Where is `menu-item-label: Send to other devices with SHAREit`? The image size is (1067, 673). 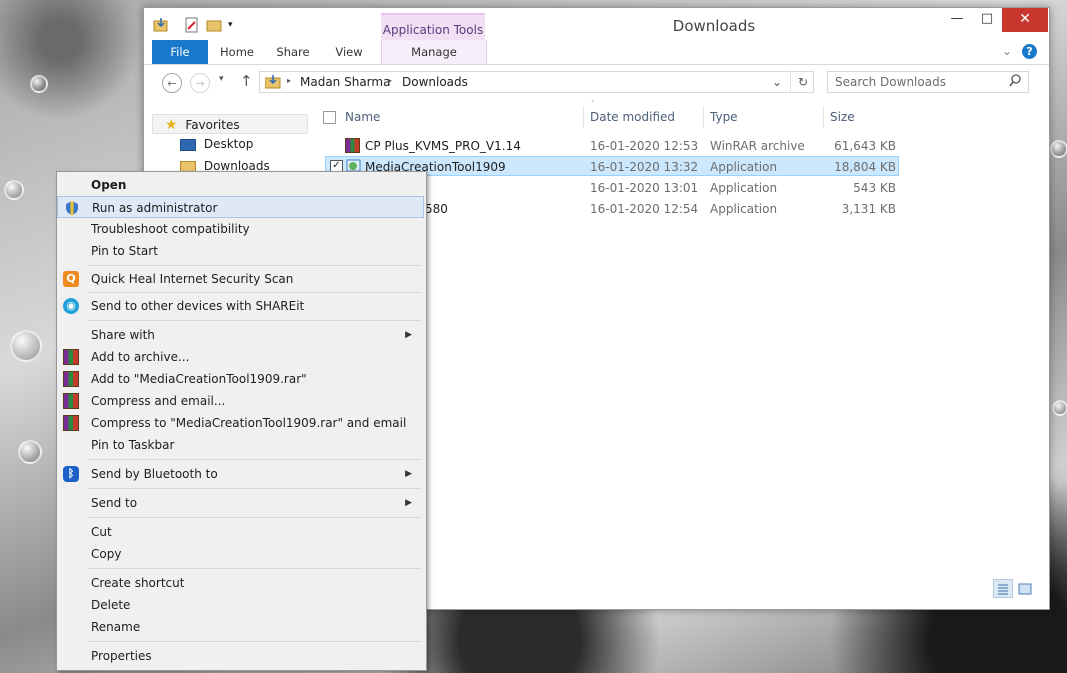
menu-item-label: Send to other devices with SHAREit is located at coordinates (198, 306).